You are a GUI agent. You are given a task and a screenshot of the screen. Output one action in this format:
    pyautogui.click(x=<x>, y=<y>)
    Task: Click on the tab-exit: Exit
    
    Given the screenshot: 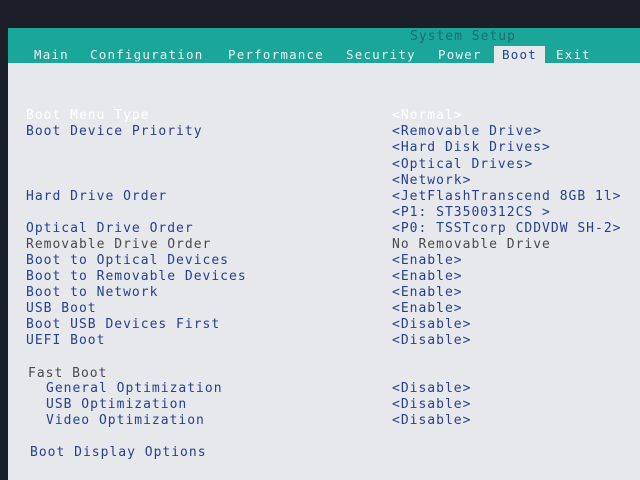 What is the action you would take?
    pyautogui.click(x=573, y=54)
    